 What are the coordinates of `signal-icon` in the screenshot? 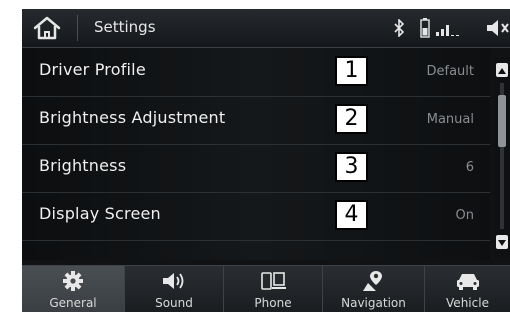 It's located at (447, 30).